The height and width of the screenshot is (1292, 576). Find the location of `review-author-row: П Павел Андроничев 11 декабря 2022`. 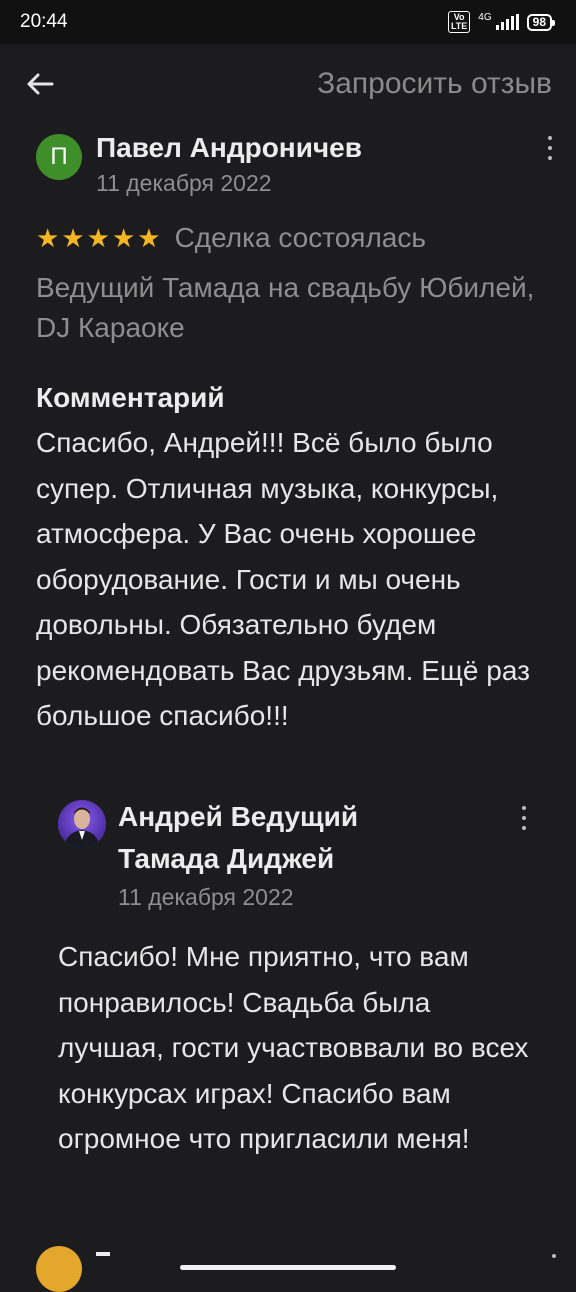

review-author-row: П Павел Андроничев 11 декабря 2022 is located at coordinates (296, 163).